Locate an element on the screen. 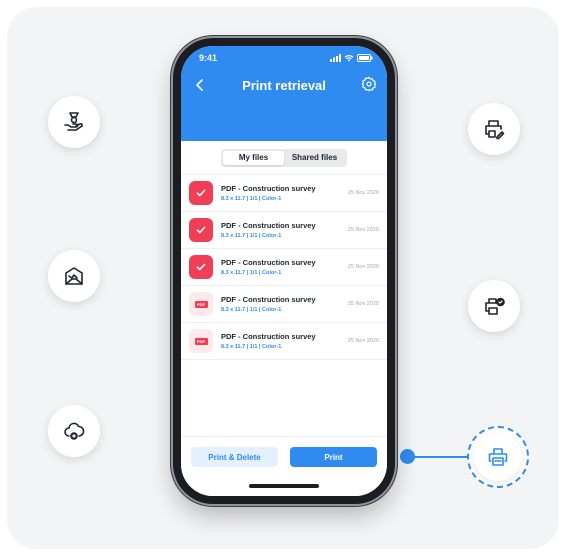 The width and height of the screenshot is (564, 553). connector-dot is located at coordinates (407, 456).